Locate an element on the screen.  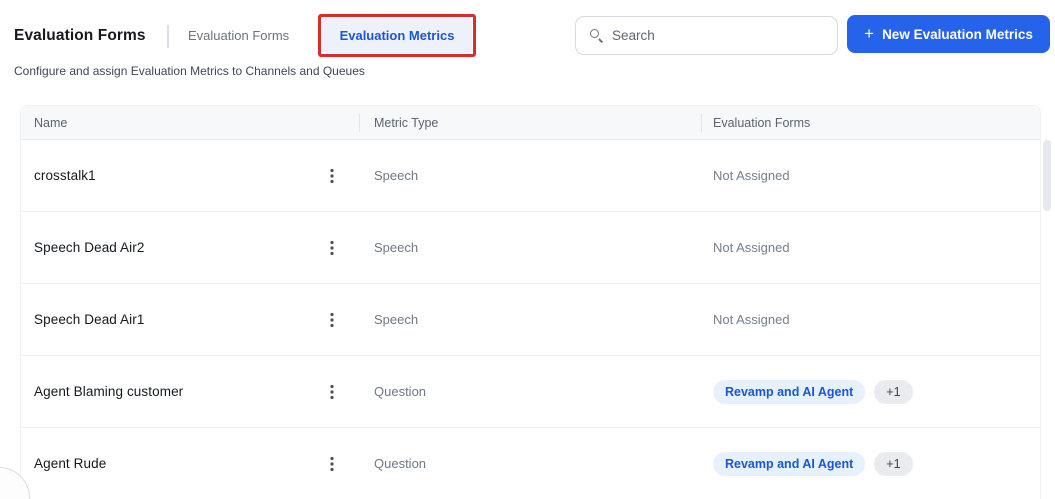
tab-evaluation-forms: Evaluation Forms is located at coordinates (238, 36).